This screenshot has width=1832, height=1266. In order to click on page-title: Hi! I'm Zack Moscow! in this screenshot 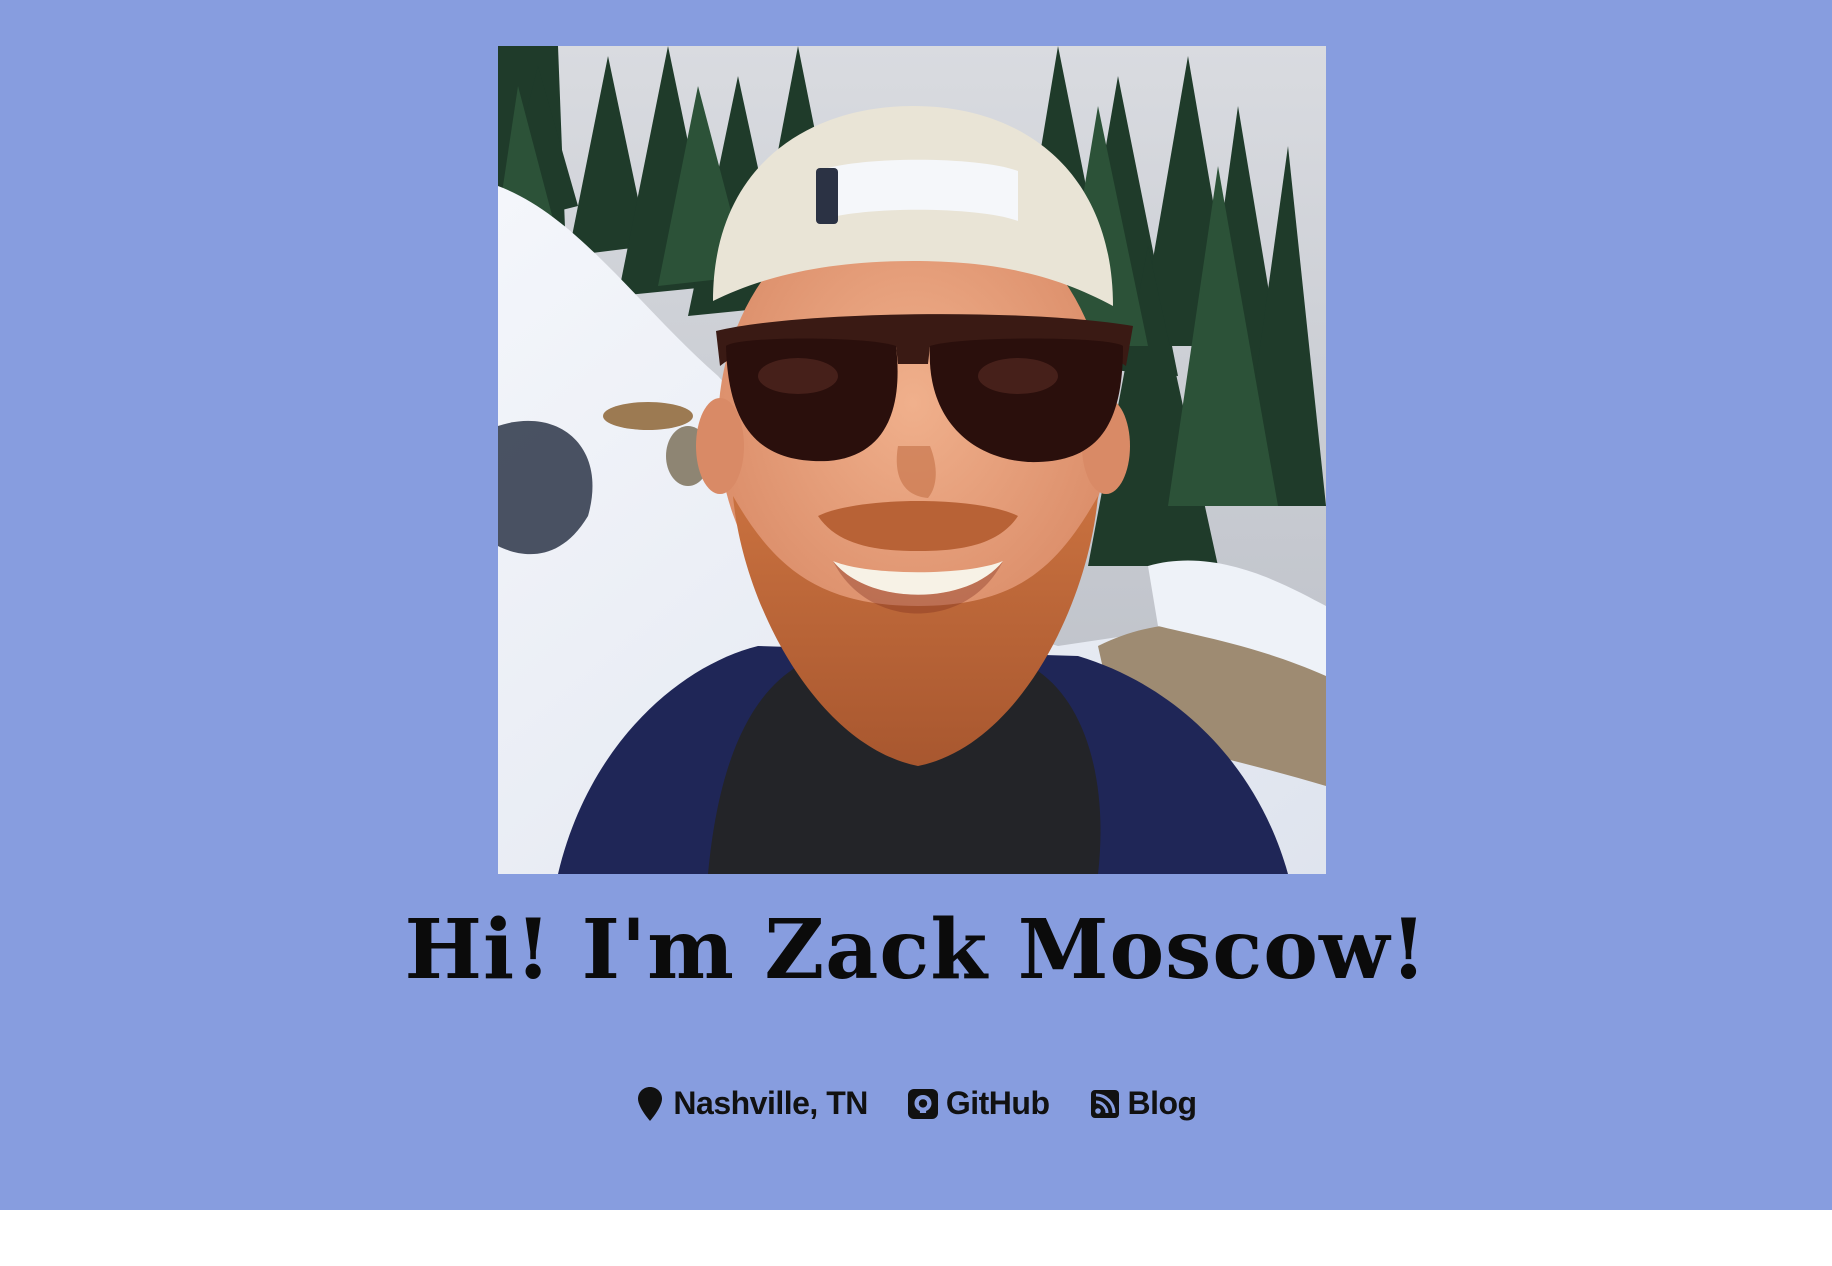, I will do `click(916, 950)`.